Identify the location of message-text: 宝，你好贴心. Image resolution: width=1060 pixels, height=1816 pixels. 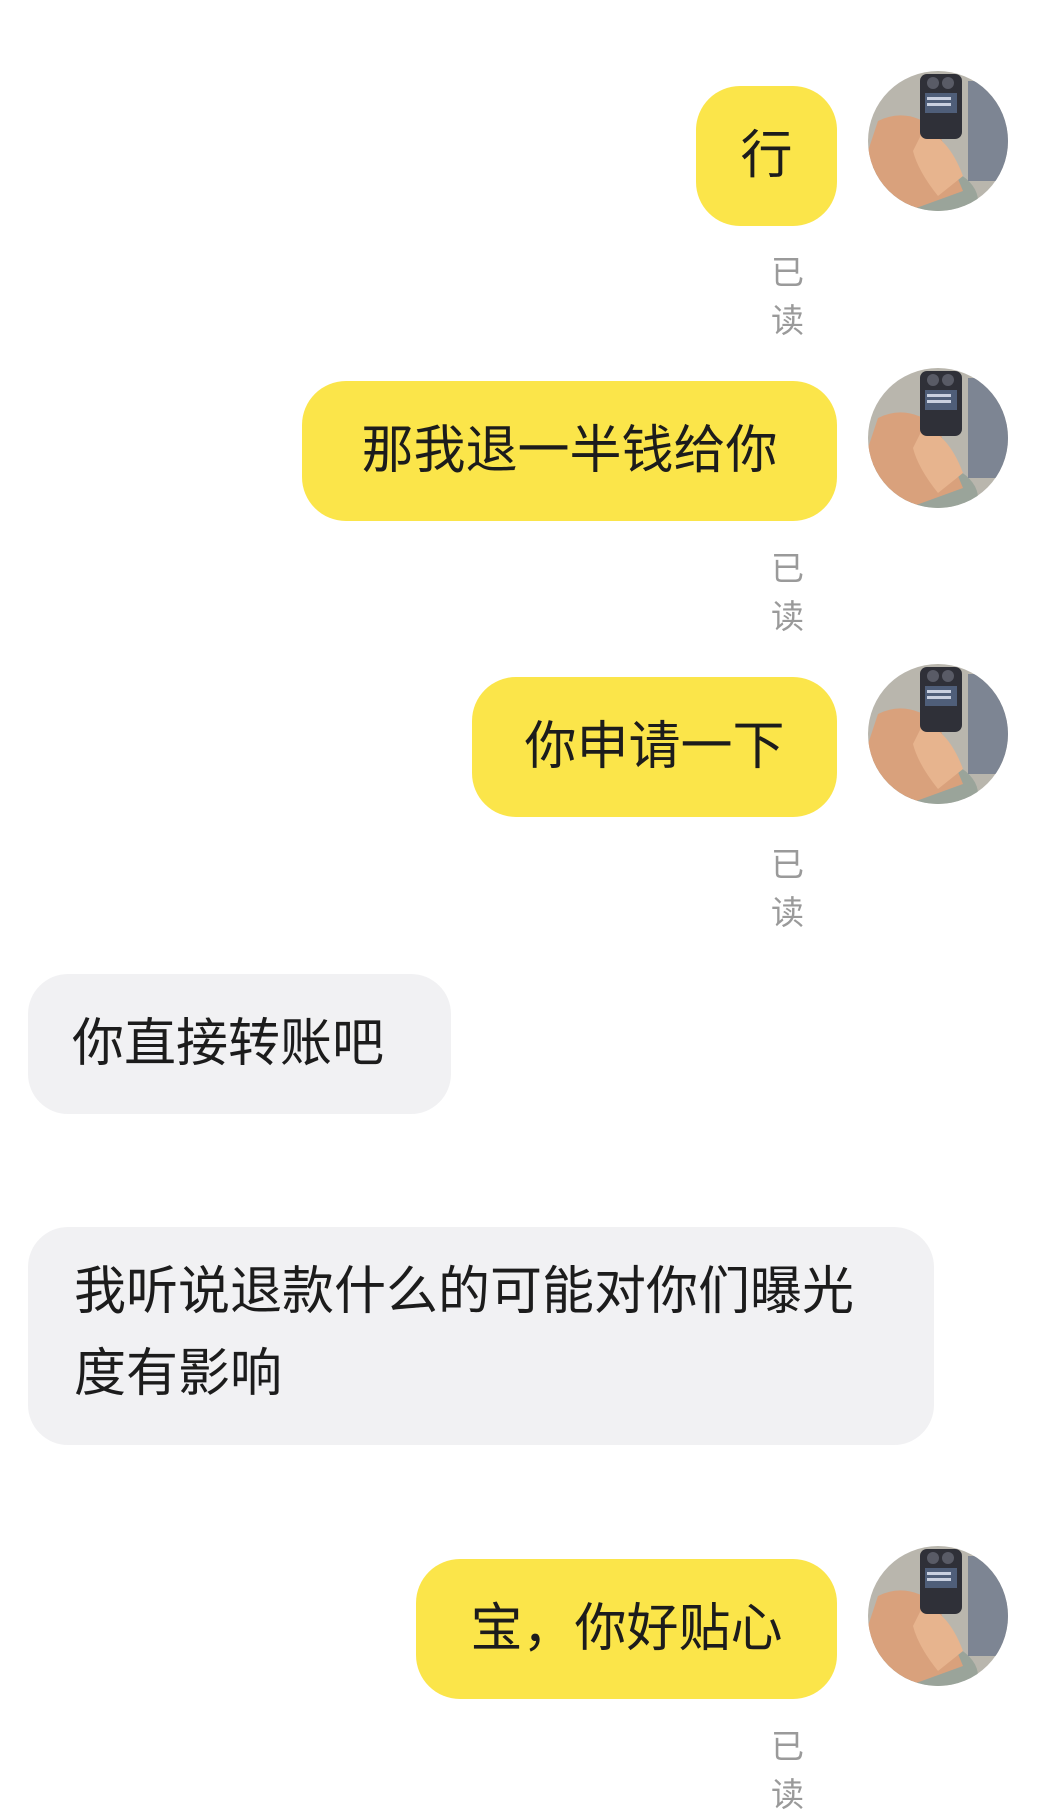
(626, 1629).